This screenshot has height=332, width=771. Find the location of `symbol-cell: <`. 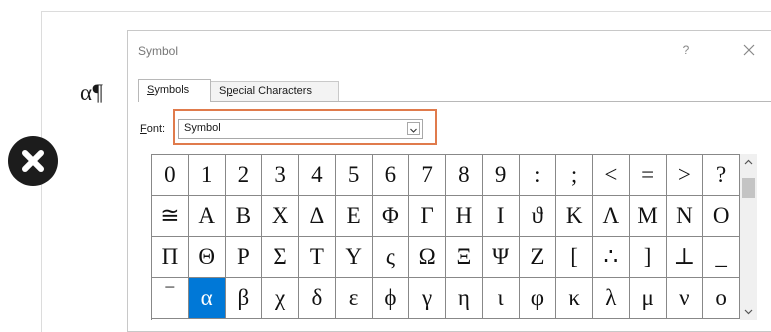

symbol-cell: < is located at coordinates (611, 175).